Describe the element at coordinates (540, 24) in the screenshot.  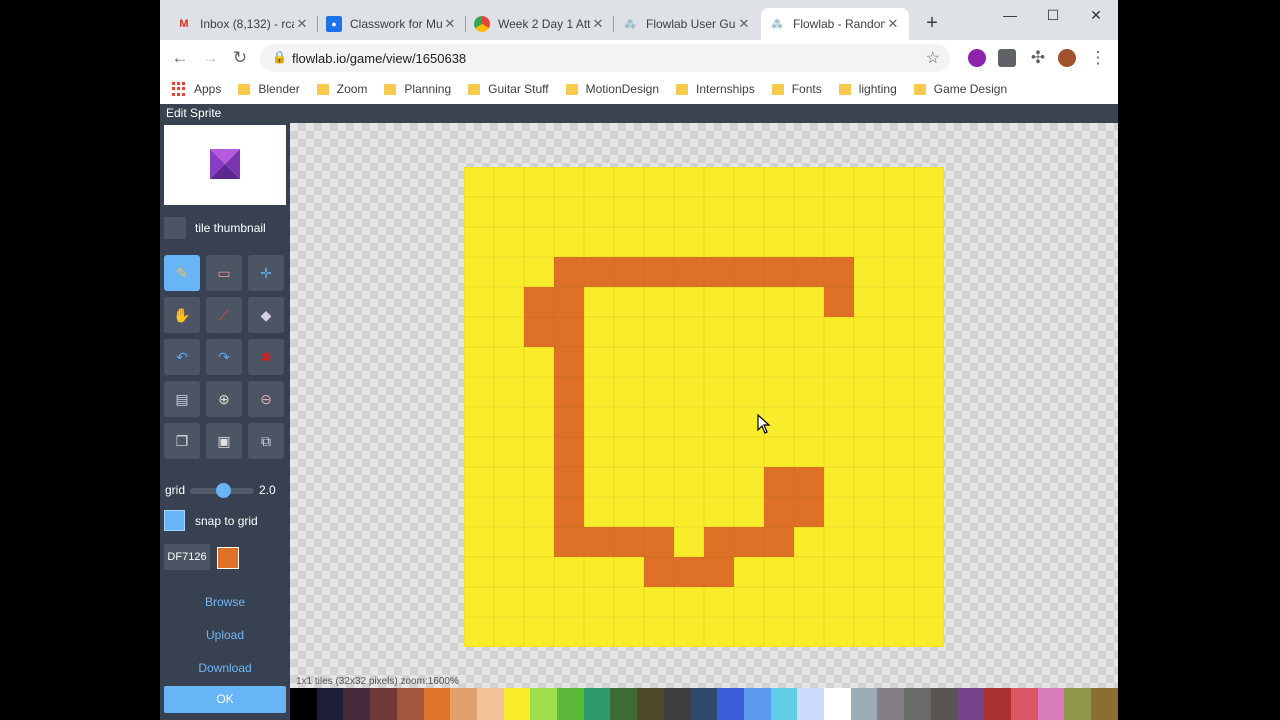
I see `tab-week2: Week 2 Day 1 Att ✕` at that location.